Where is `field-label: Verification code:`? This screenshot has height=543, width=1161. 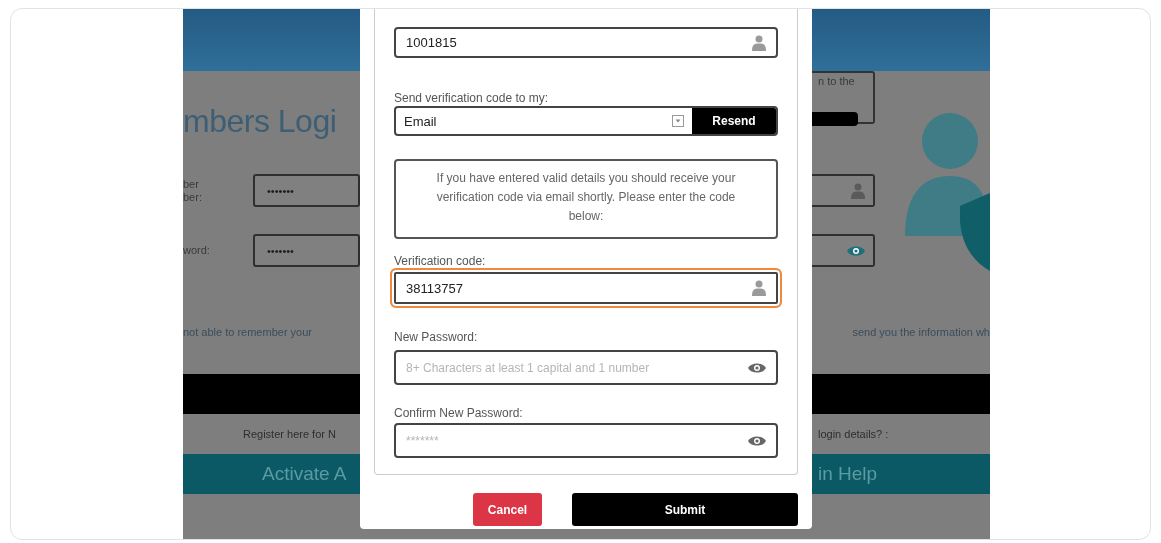
field-label: Verification code: is located at coordinates (440, 261).